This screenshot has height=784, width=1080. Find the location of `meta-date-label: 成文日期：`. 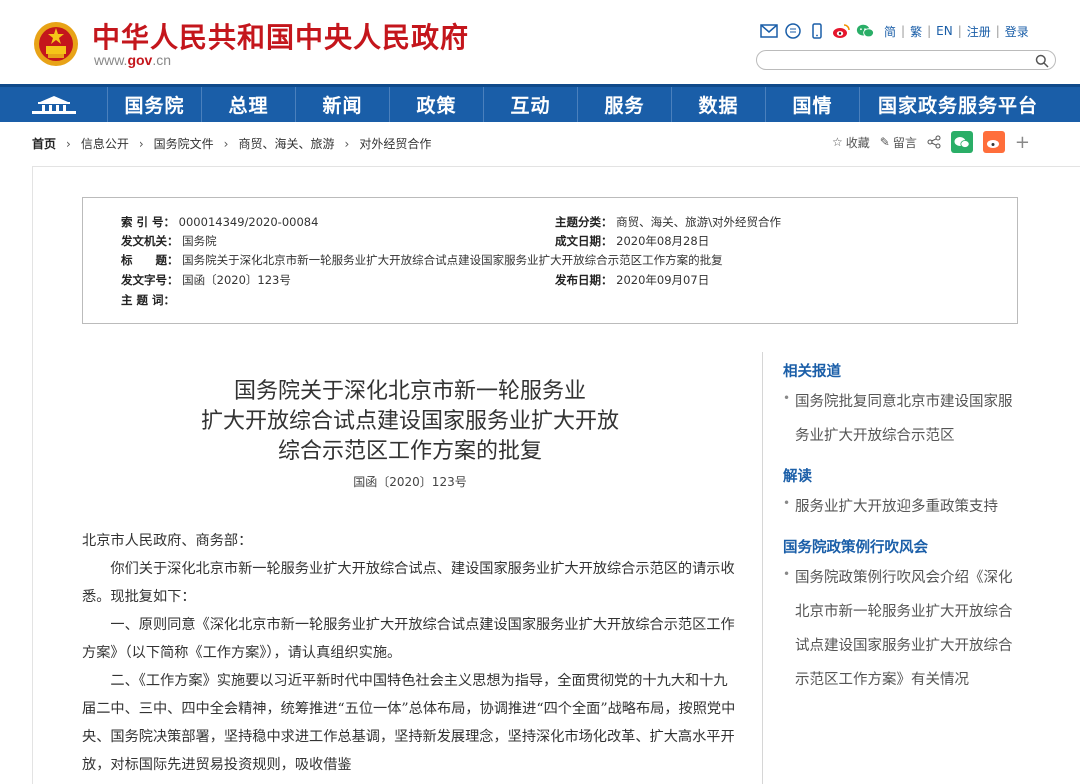

meta-date-label: 成文日期： is located at coordinates (584, 241).